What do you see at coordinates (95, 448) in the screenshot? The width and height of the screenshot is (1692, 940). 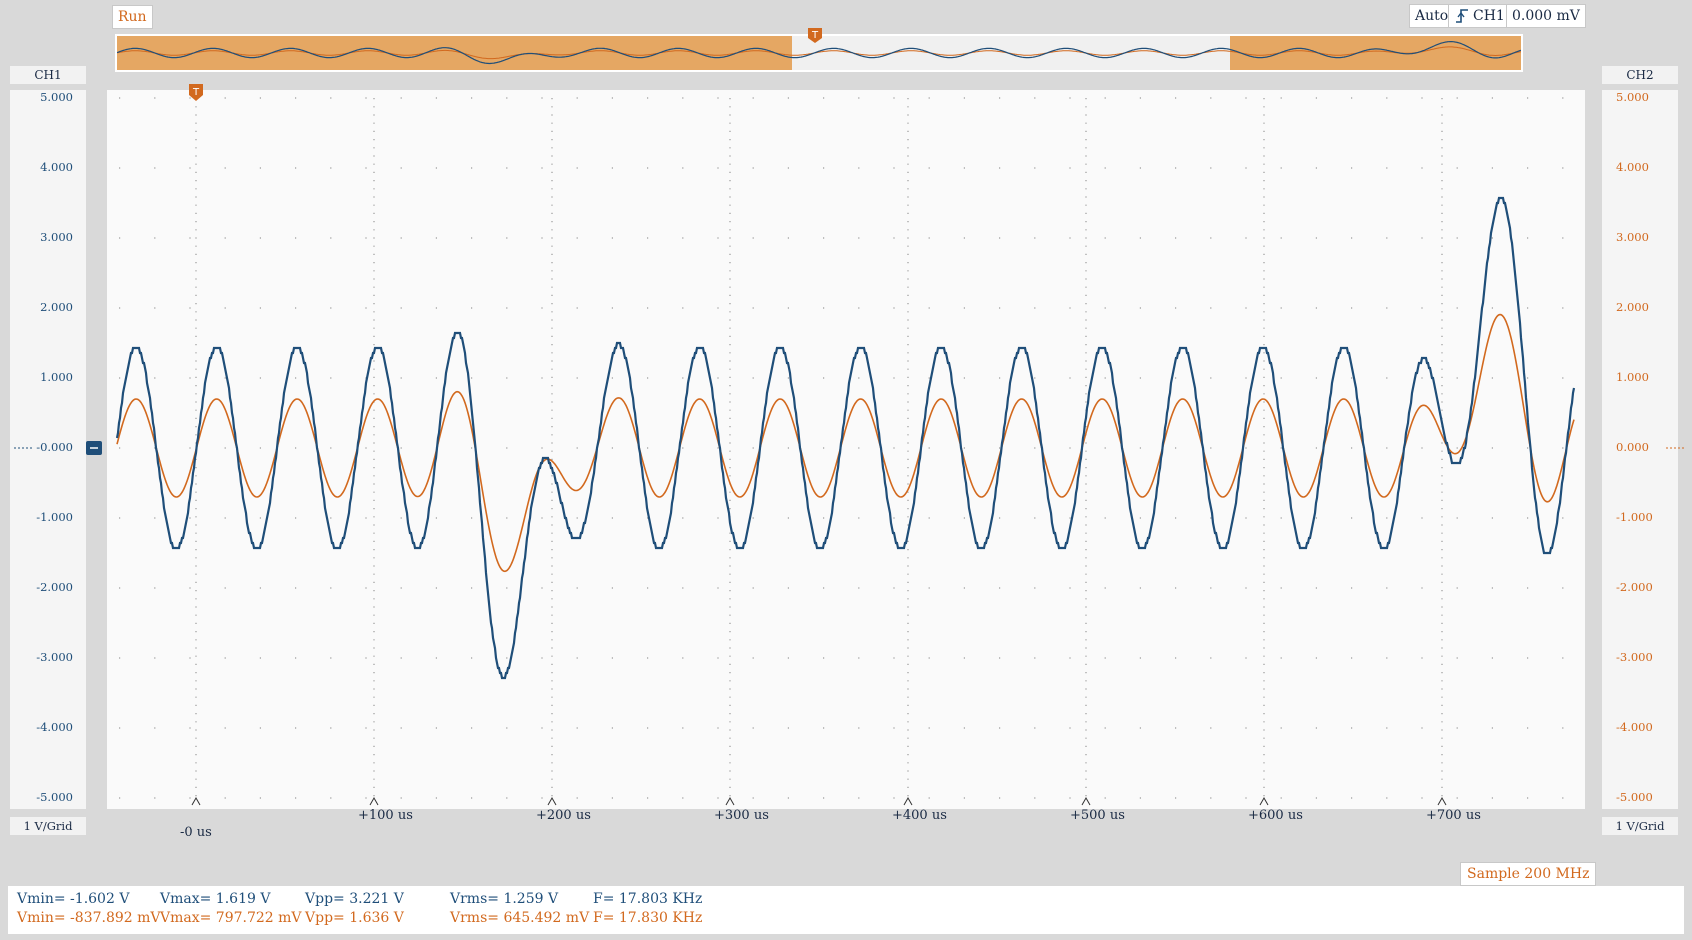 I see `ch1-offset-marker` at bounding box center [95, 448].